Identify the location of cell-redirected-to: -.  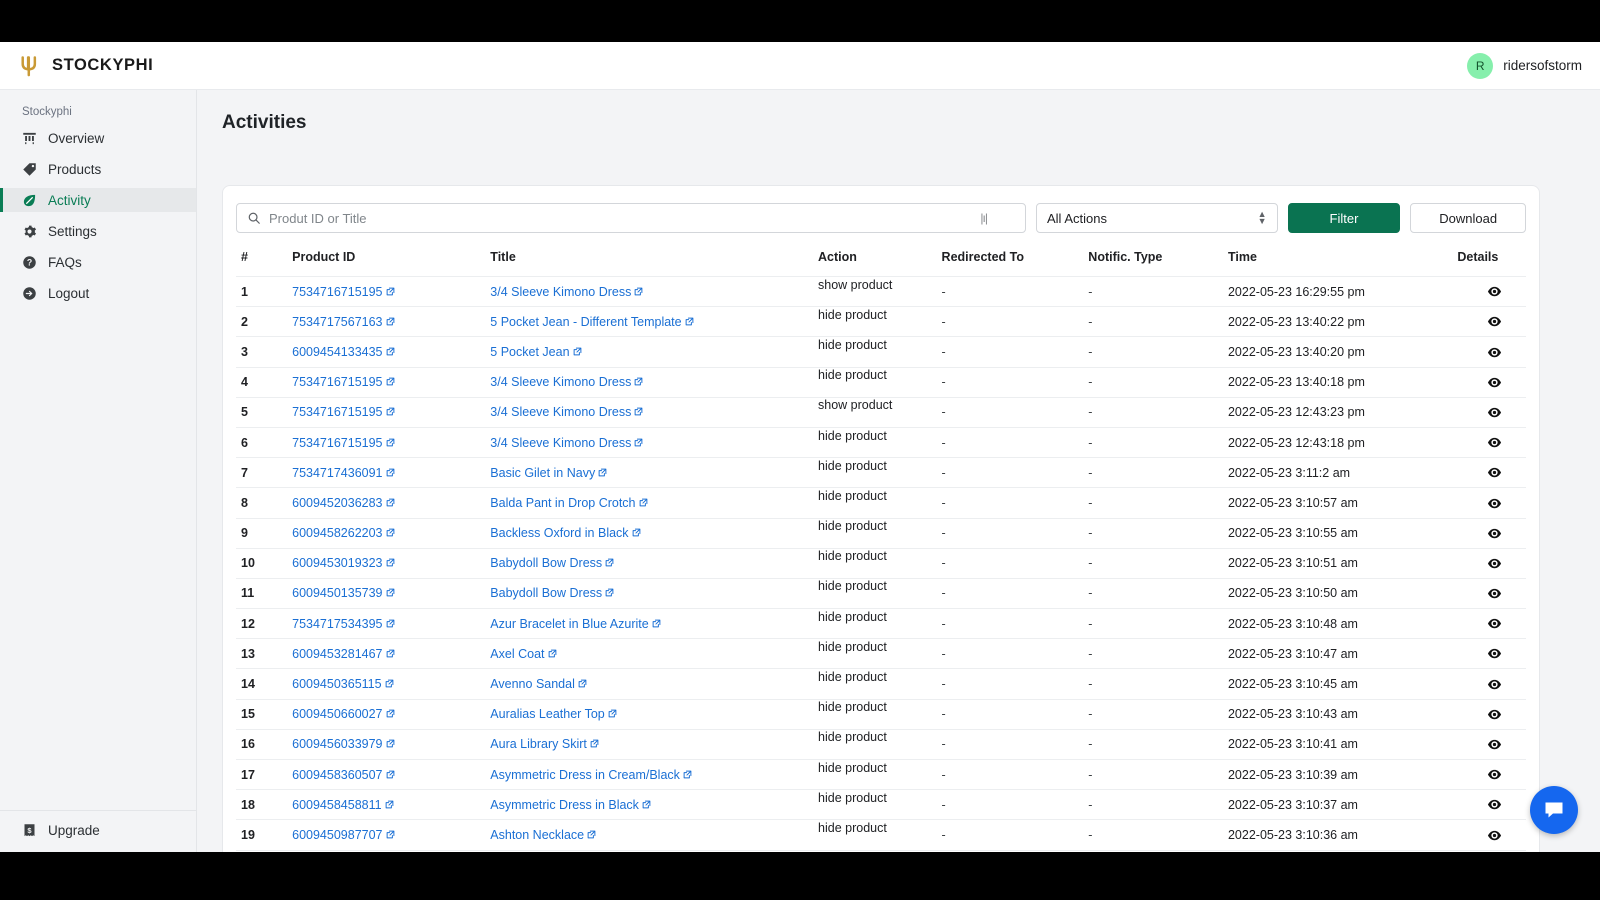
(1015, 352).